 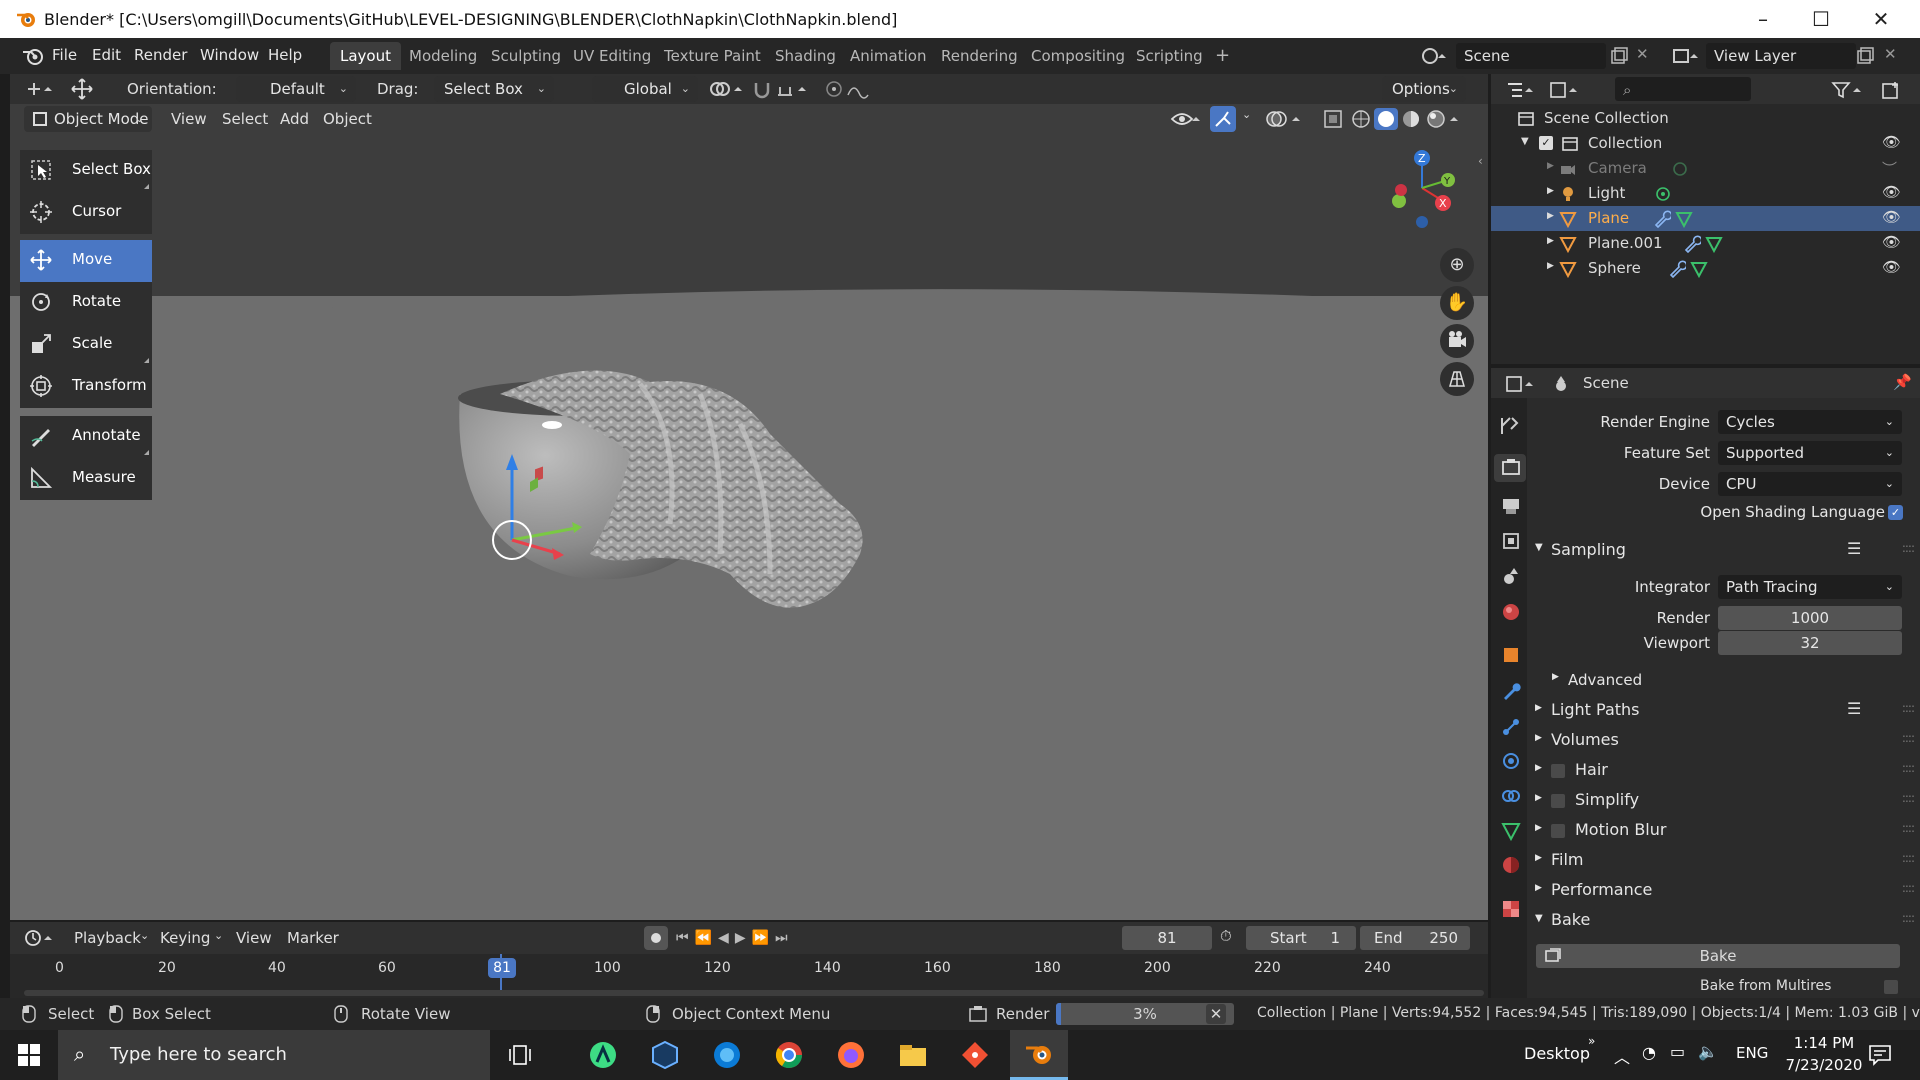 What do you see at coordinates (29, 1055) in the screenshot?
I see `windows-start-icon` at bounding box center [29, 1055].